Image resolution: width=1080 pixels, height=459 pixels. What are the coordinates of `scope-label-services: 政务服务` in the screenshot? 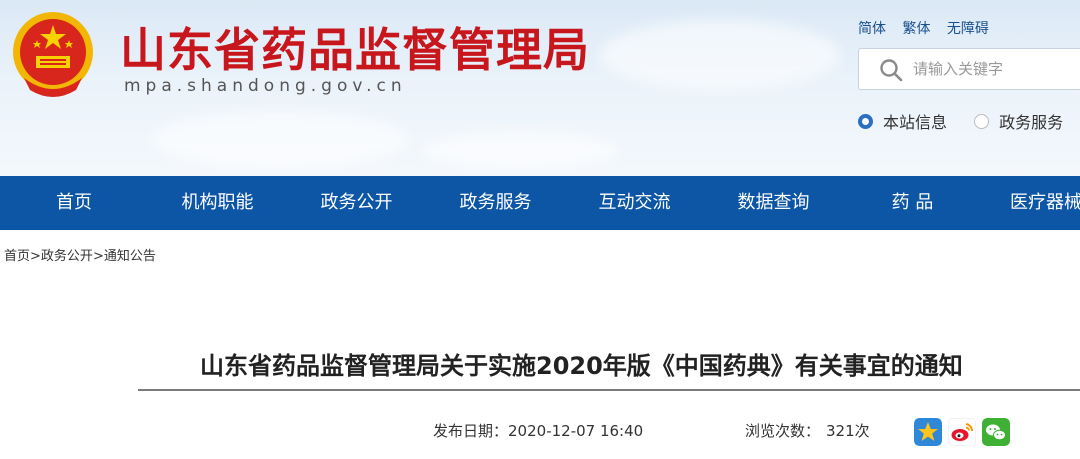 It's located at (1031, 122).